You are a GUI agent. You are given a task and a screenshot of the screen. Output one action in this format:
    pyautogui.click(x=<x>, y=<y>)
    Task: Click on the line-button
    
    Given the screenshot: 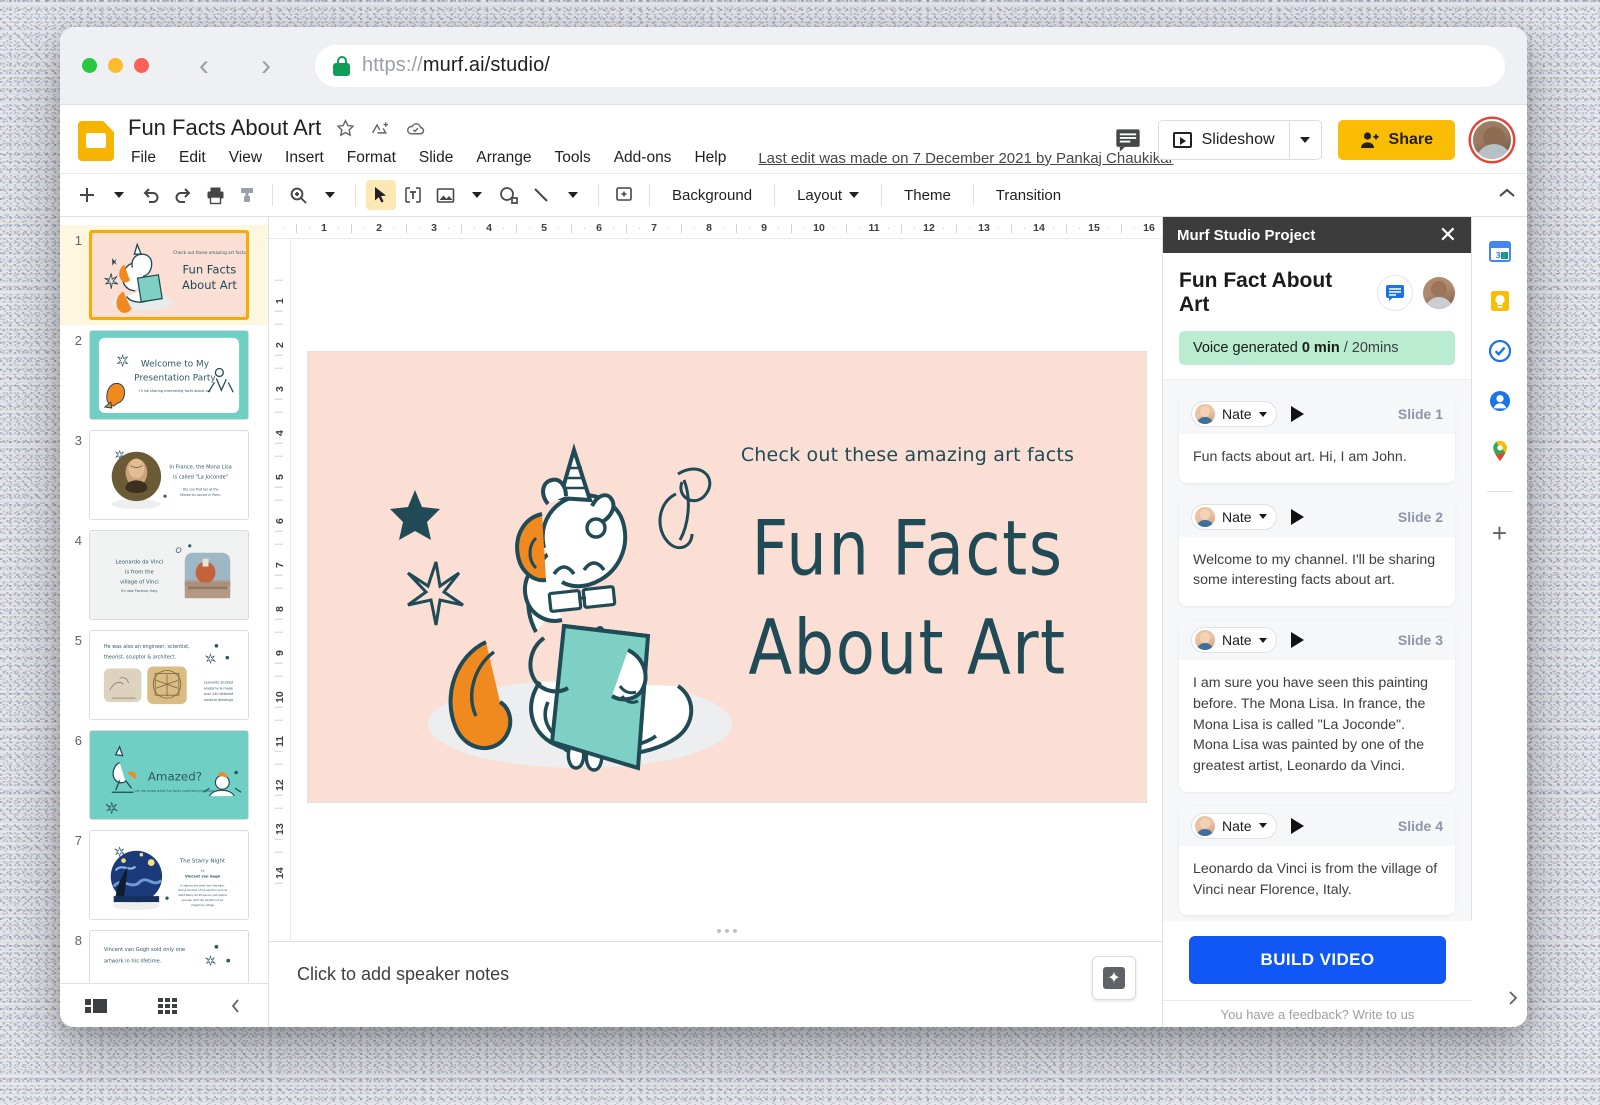 What is the action you would take?
    pyautogui.click(x=541, y=195)
    